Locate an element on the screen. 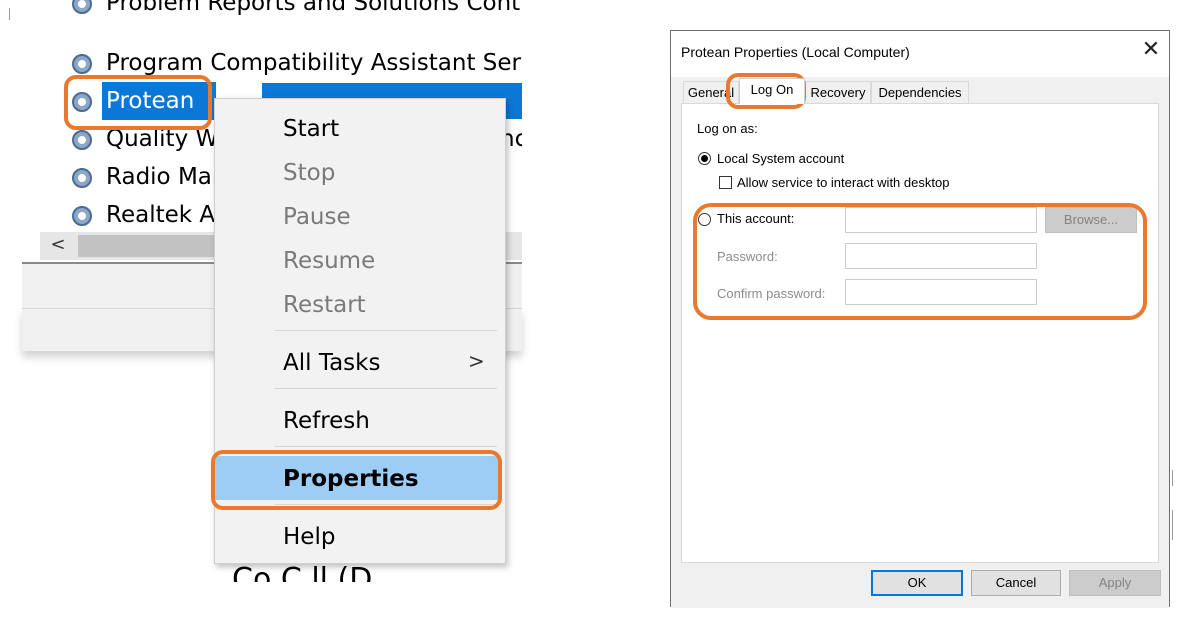 This screenshot has width=1181, height=626. tab-recovery: Recovery is located at coordinates (838, 92).